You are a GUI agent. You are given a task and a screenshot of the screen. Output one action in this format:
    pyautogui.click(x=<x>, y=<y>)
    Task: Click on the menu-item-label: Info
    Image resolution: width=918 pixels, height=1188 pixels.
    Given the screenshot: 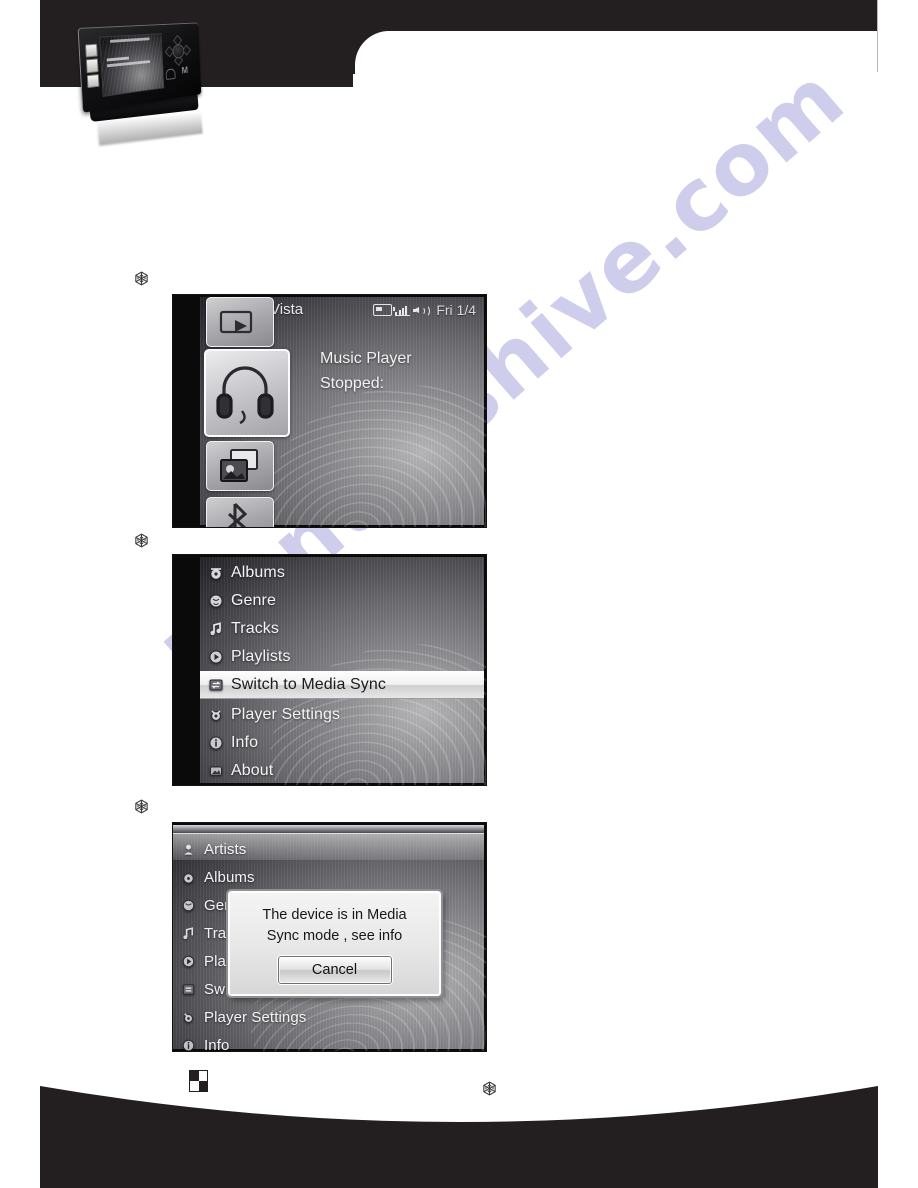 What is the action you would take?
    pyautogui.click(x=245, y=742)
    